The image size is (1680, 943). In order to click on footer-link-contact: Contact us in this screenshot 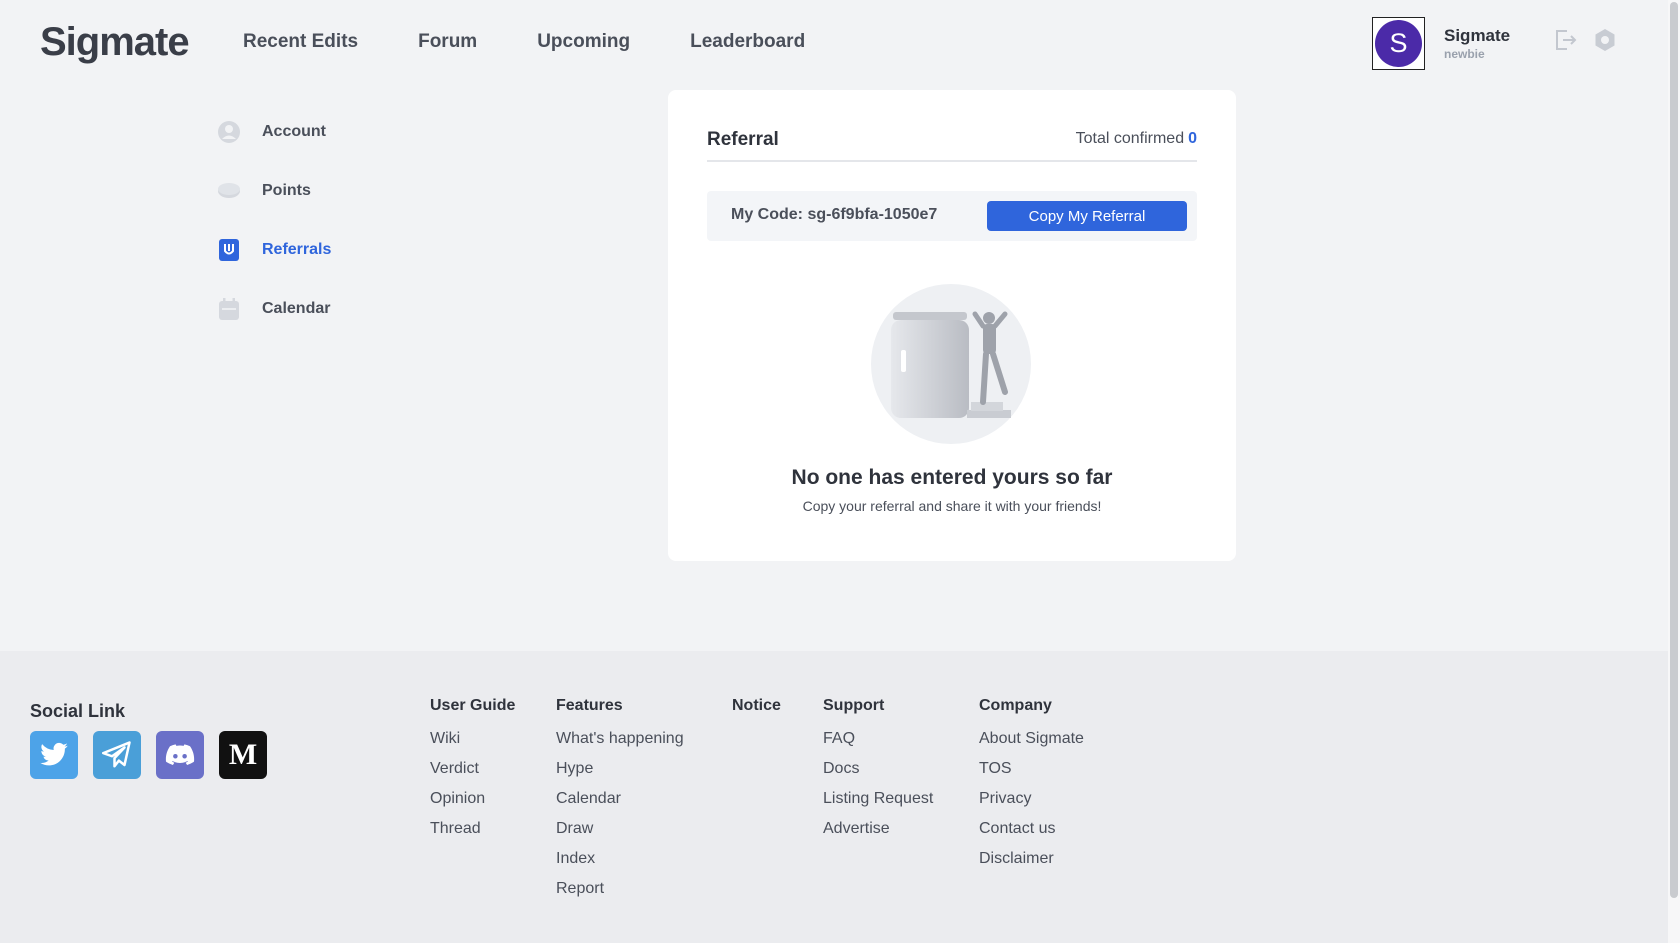, I will do `click(1031, 829)`.